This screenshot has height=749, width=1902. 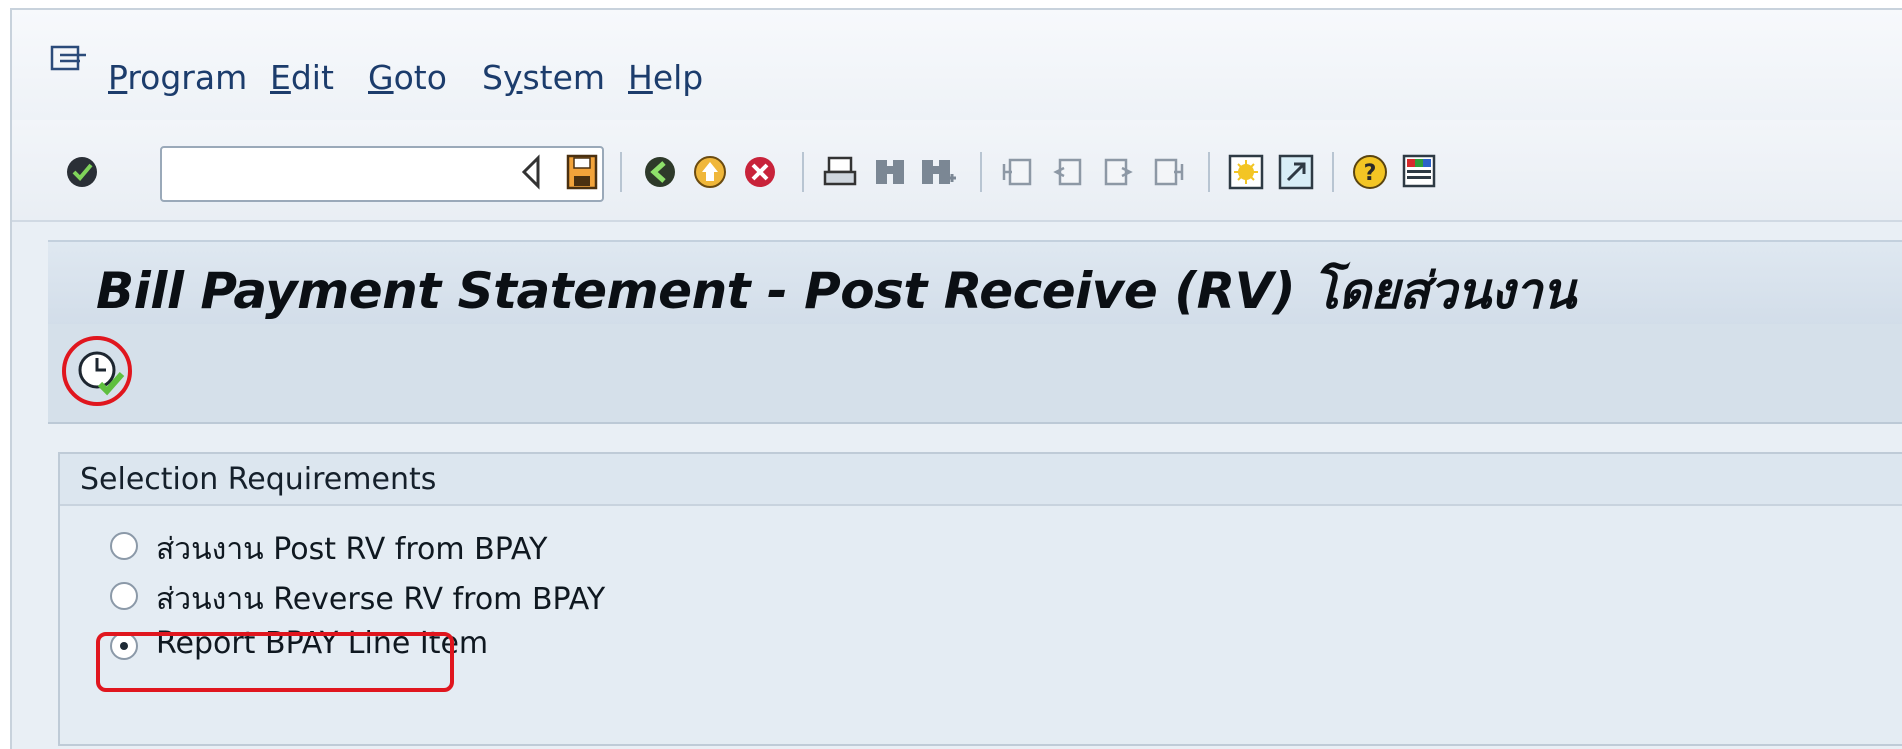 I want to click on back-triangle-icon, so click(x=532, y=172).